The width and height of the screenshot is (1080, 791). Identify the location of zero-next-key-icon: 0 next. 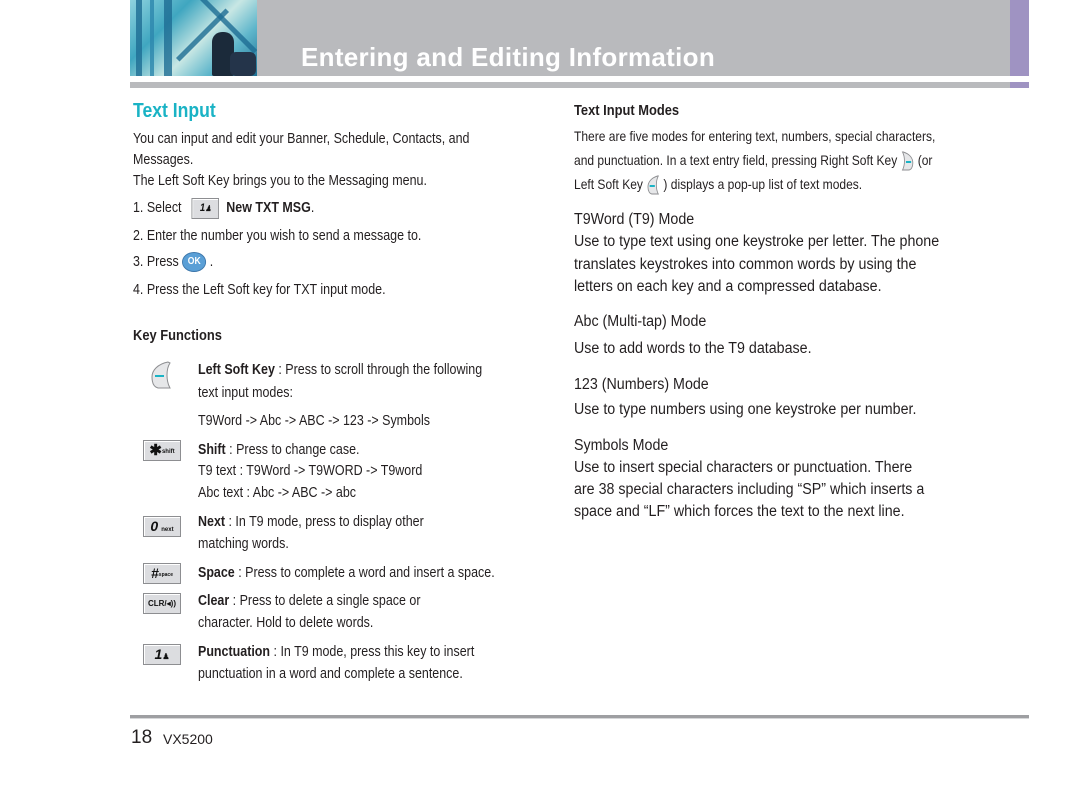
(162, 526).